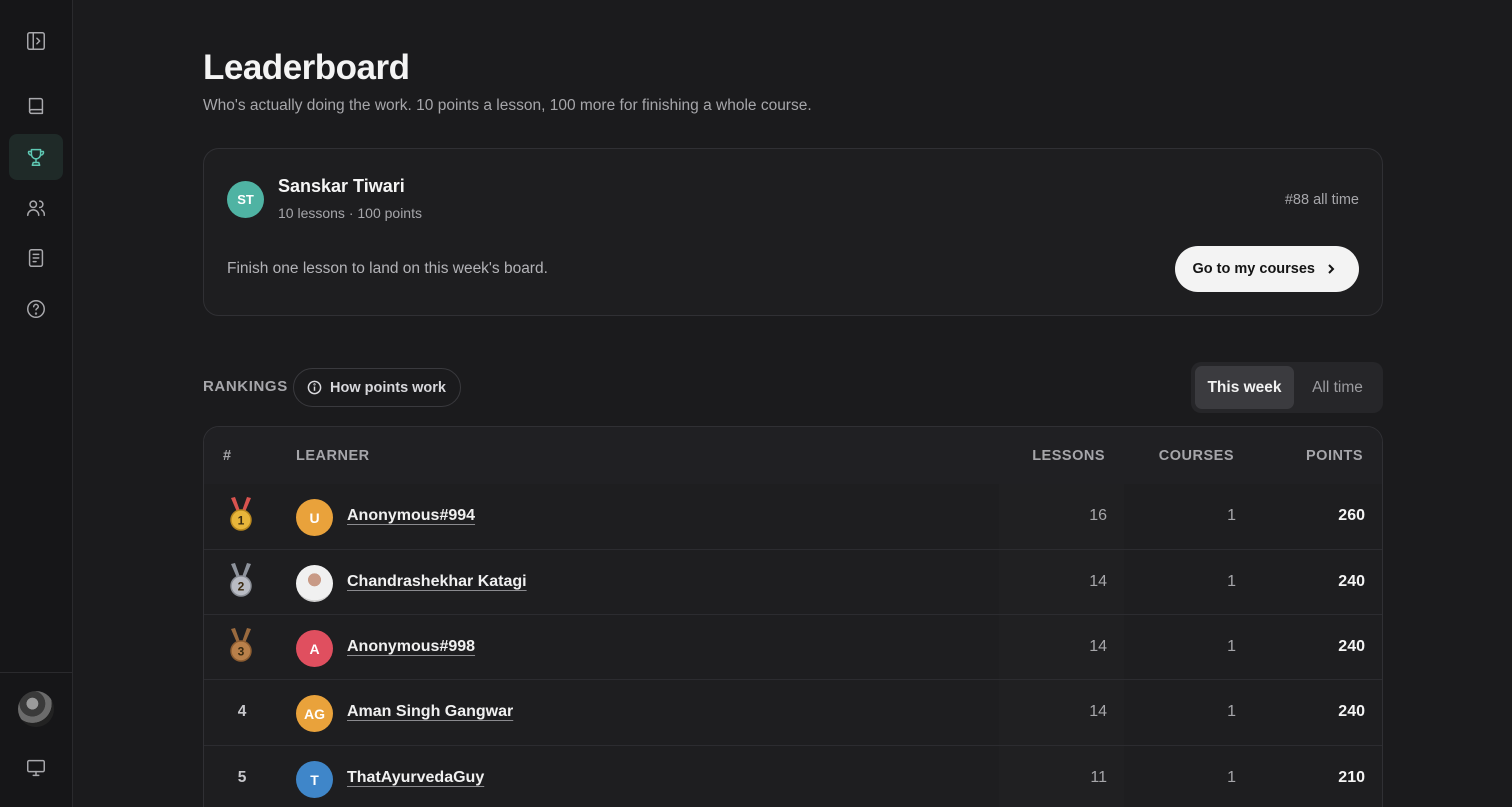 This screenshot has width=1512, height=807. What do you see at coordinates (793, 582) in the screenshot?
I see `table-row: 2 Chandrashekhar Katagi 14 1 240` at bounding box center [793, 582].